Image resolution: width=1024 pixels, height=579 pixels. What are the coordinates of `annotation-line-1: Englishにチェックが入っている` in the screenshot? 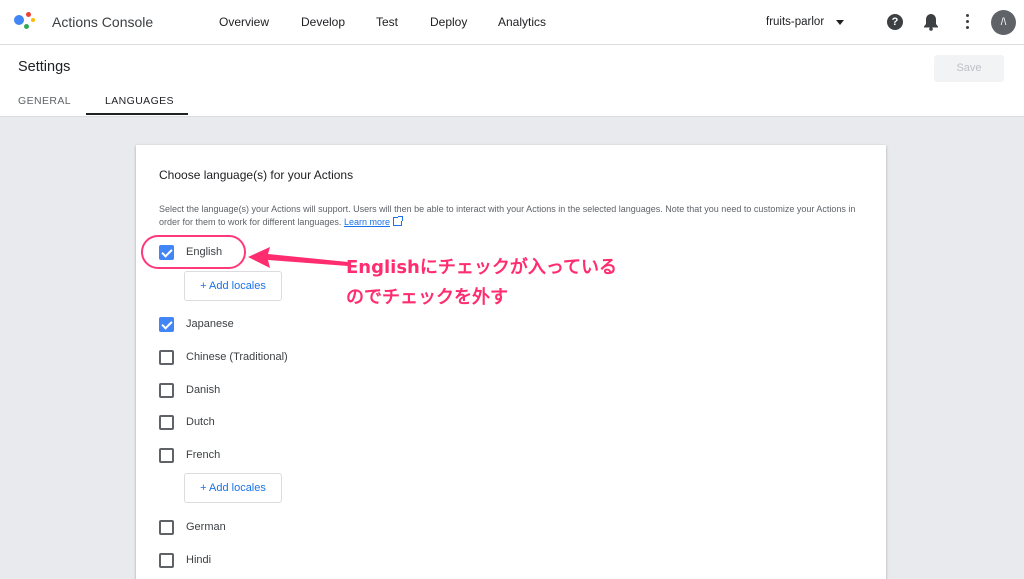 It's located at (481, 267).